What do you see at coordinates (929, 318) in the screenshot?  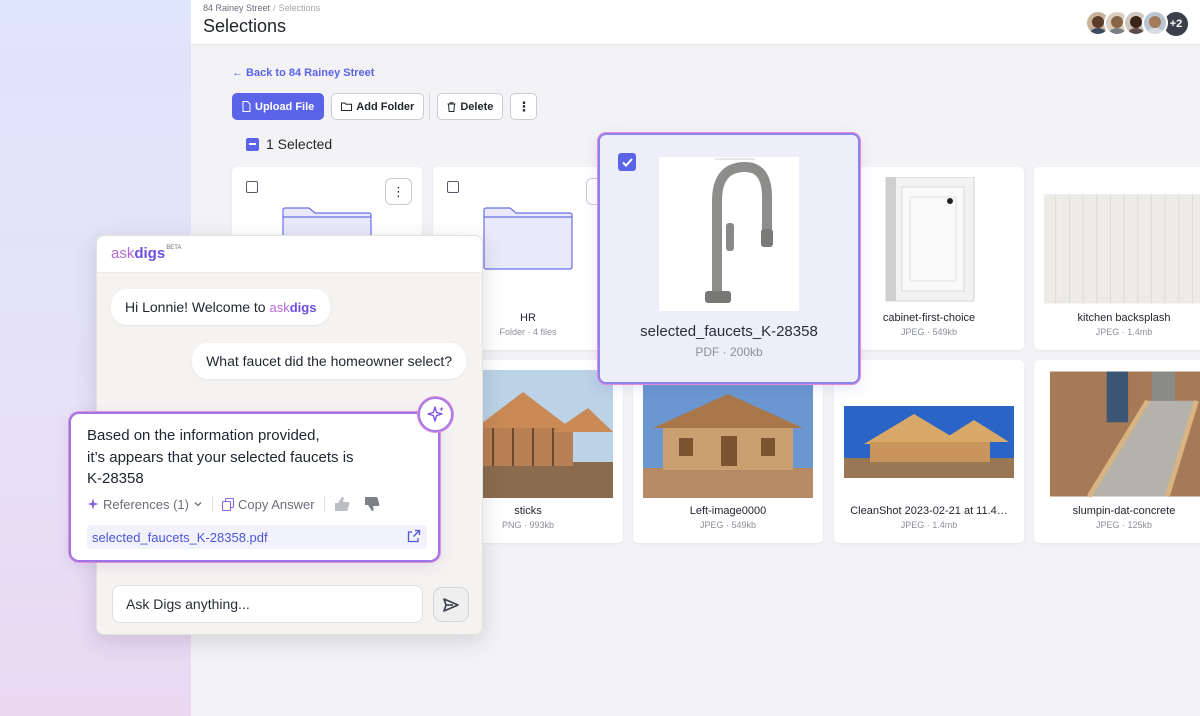 I see `item-name: cabinet-first-choice` at bounding box center [929, 318].